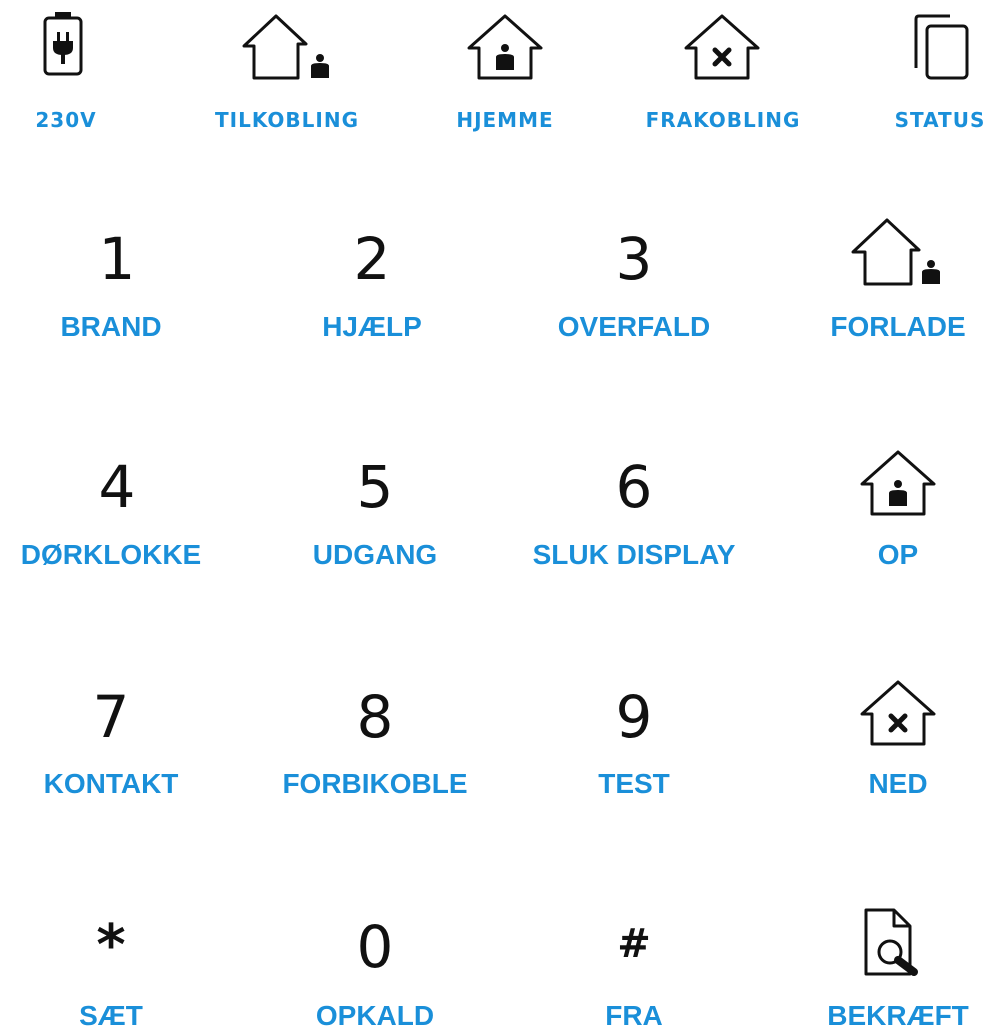 Image resolution: width=990 pixels, height=1032 pixels. I want to click on key-1: 1, so click(117, 259).